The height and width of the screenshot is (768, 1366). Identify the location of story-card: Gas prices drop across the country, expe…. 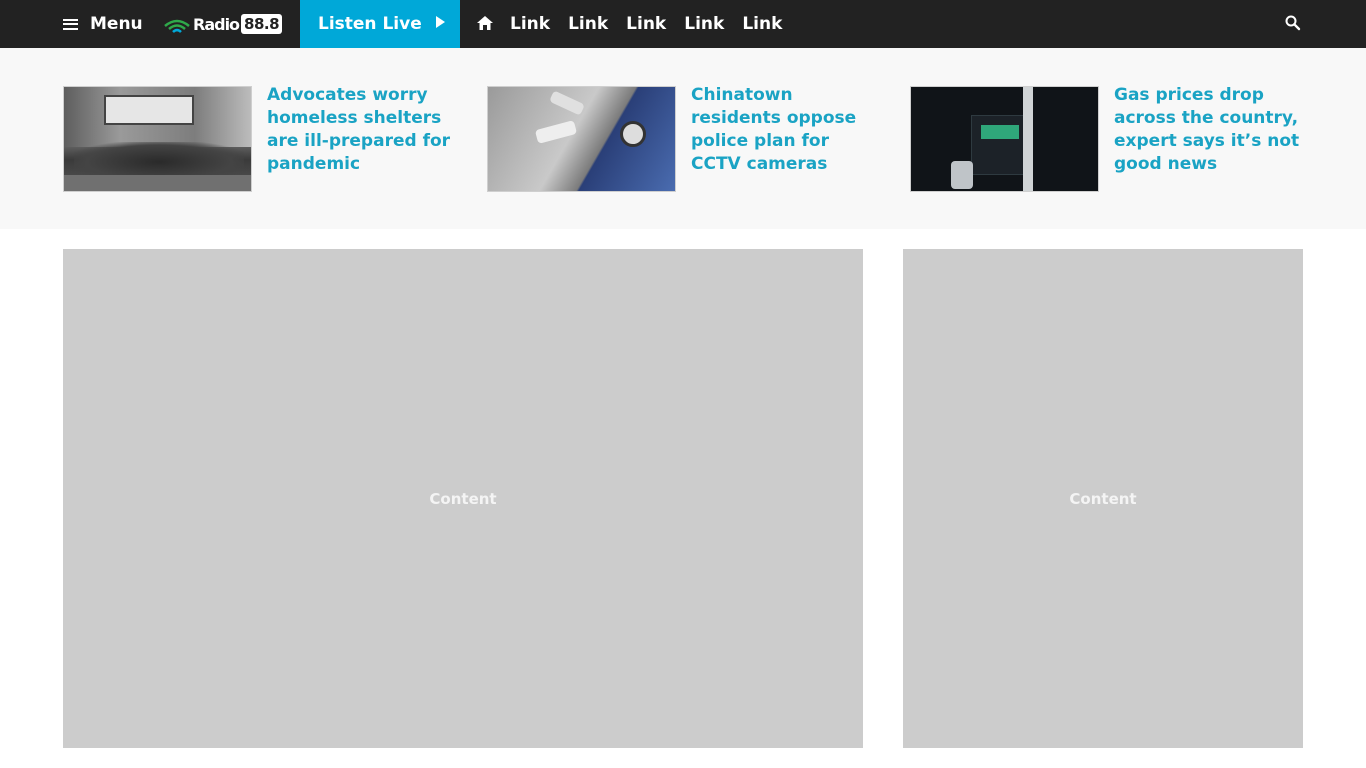
(1107, 138).